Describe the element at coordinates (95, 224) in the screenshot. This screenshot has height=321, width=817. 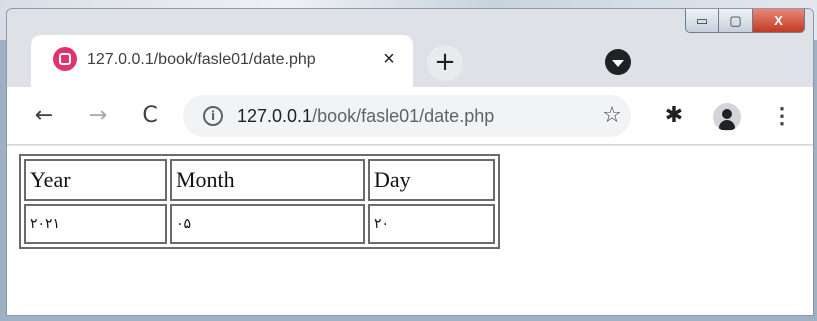
I see `cell-year: ۲۰۲۱` at that location.